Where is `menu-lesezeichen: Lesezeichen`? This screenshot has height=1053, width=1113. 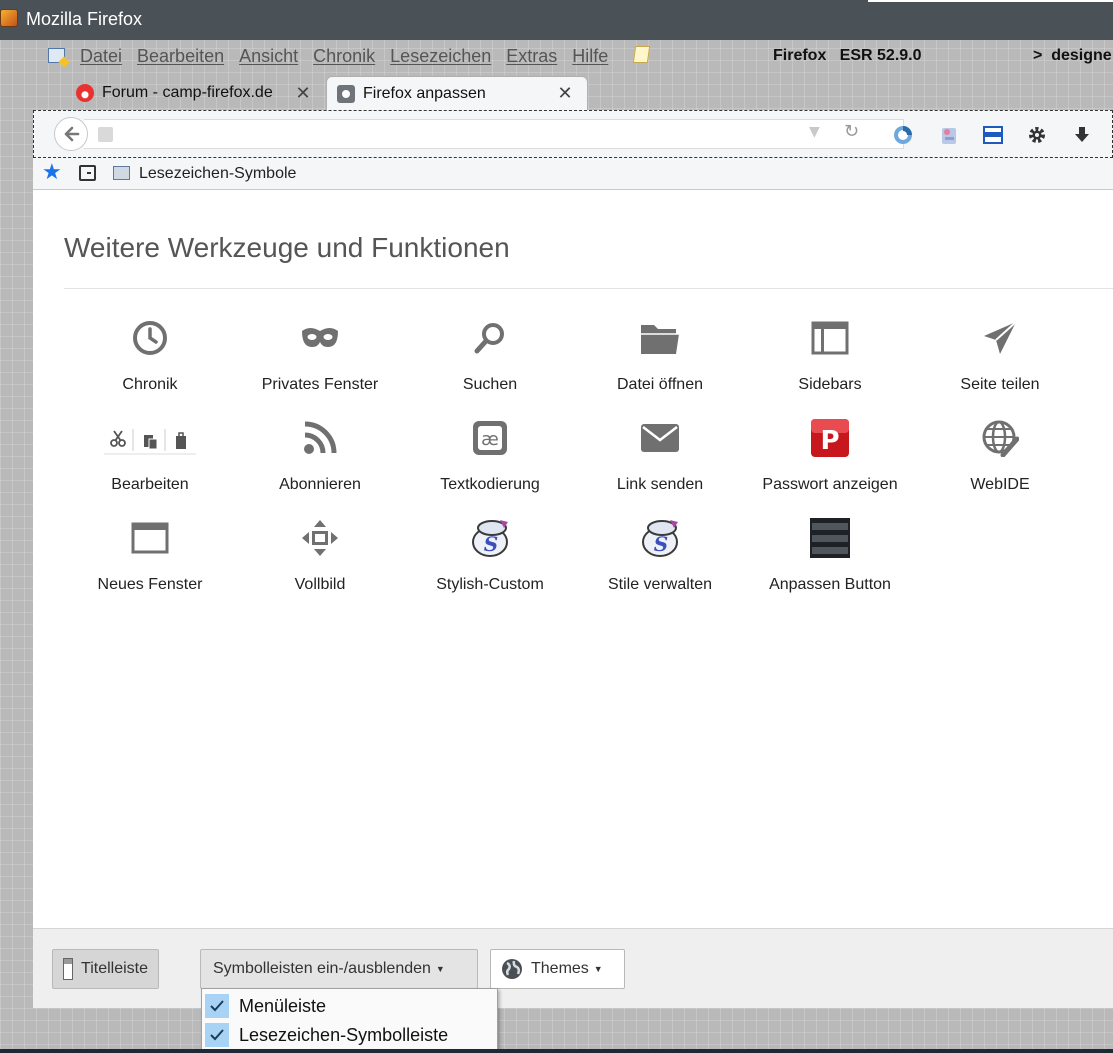
menu-lesezeichen: Lesezeichen is located at coordinates (440, 56).